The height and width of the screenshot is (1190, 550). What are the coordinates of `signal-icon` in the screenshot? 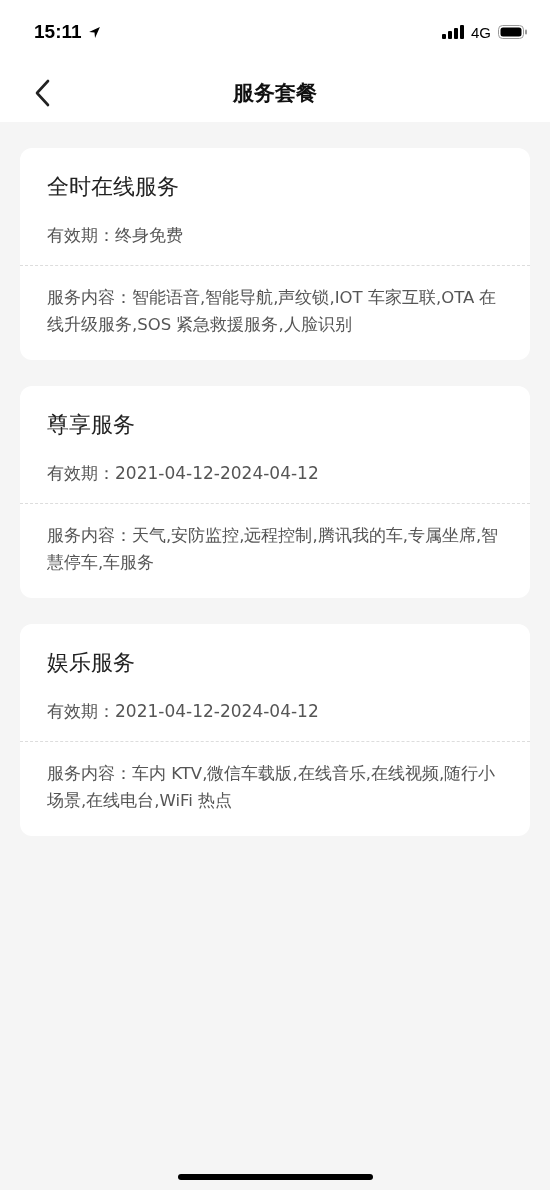 It's located at (453, 32).